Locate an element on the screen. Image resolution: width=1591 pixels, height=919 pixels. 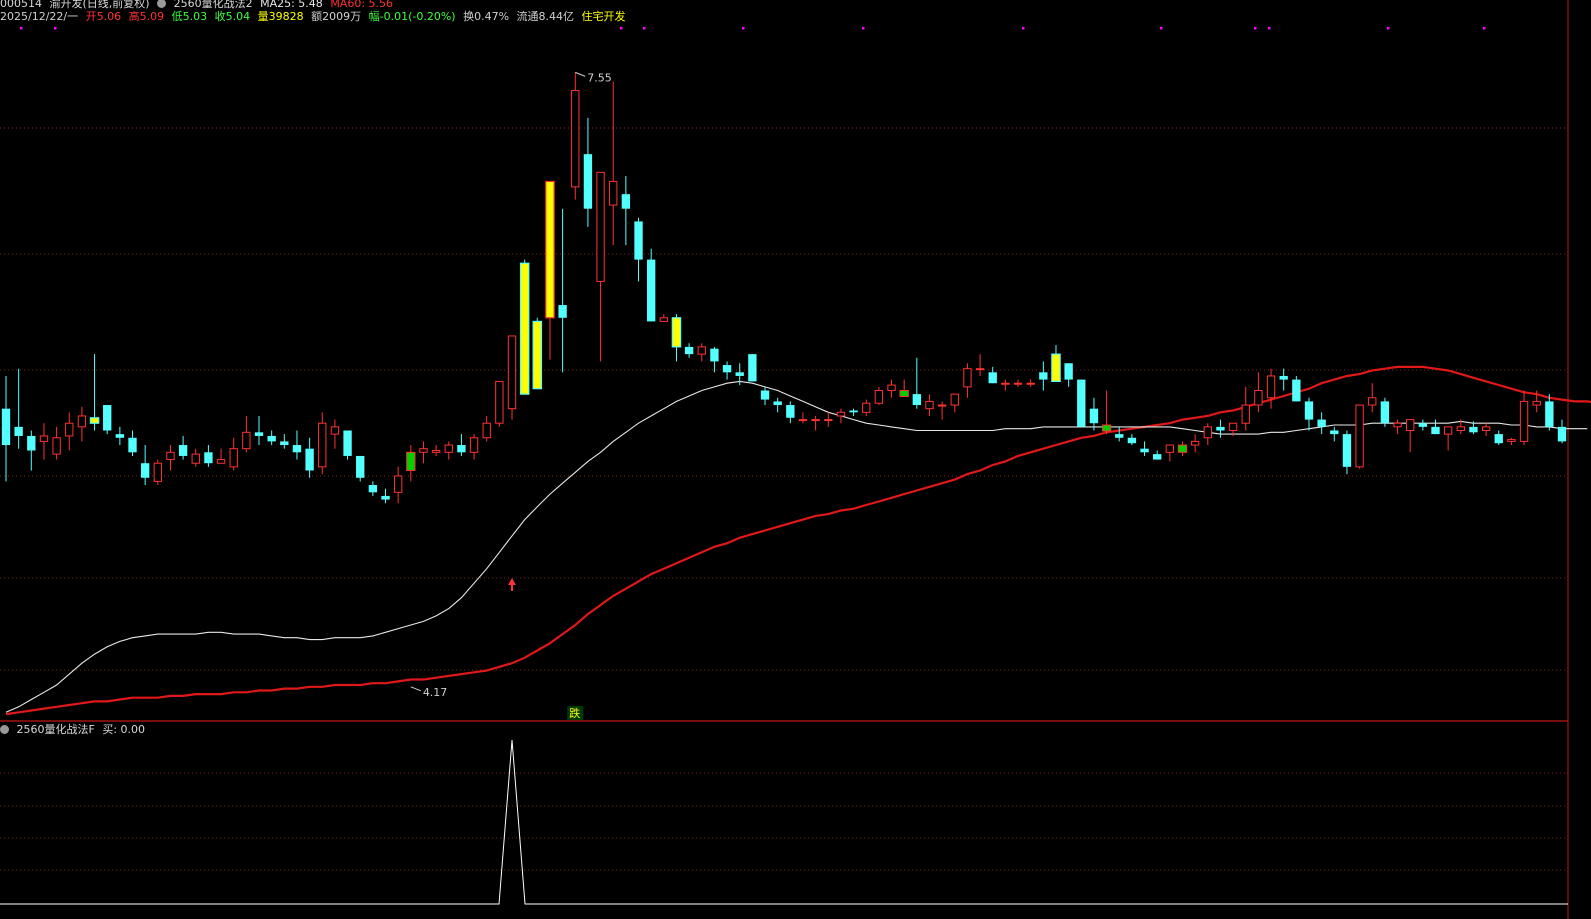
bar-amount: 额2009万 is located at coordinates (336, 16).